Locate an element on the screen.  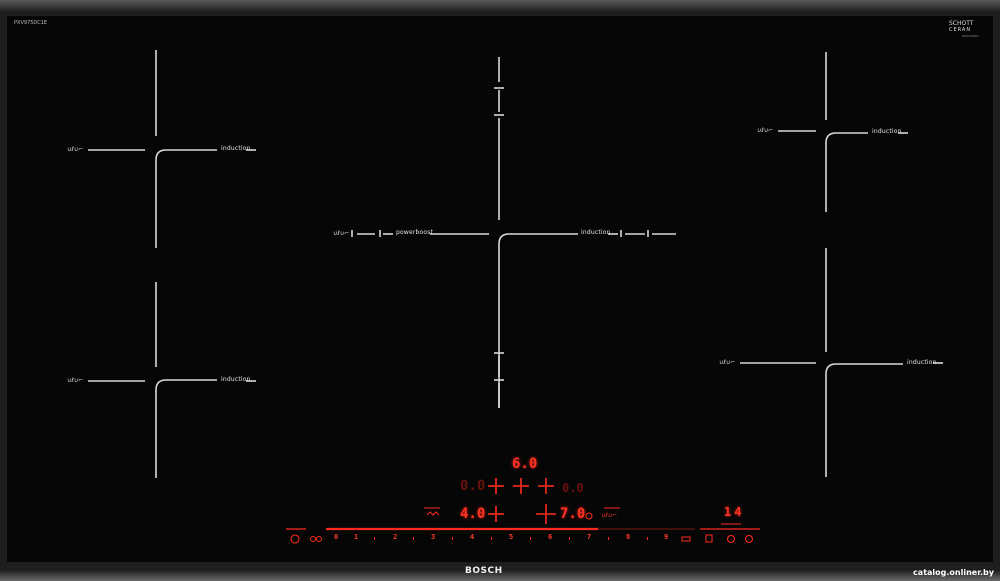
control-panel-graphics is located at coordinates (523, 511).